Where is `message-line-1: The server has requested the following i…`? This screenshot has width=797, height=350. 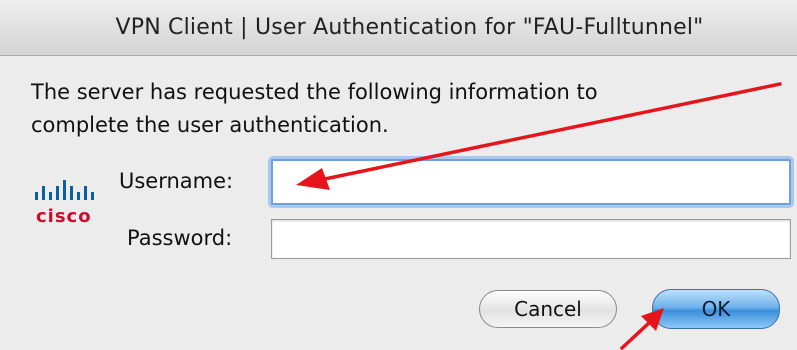
message-line-1: The server has requested the following i… is located at coordinates (314, 92).